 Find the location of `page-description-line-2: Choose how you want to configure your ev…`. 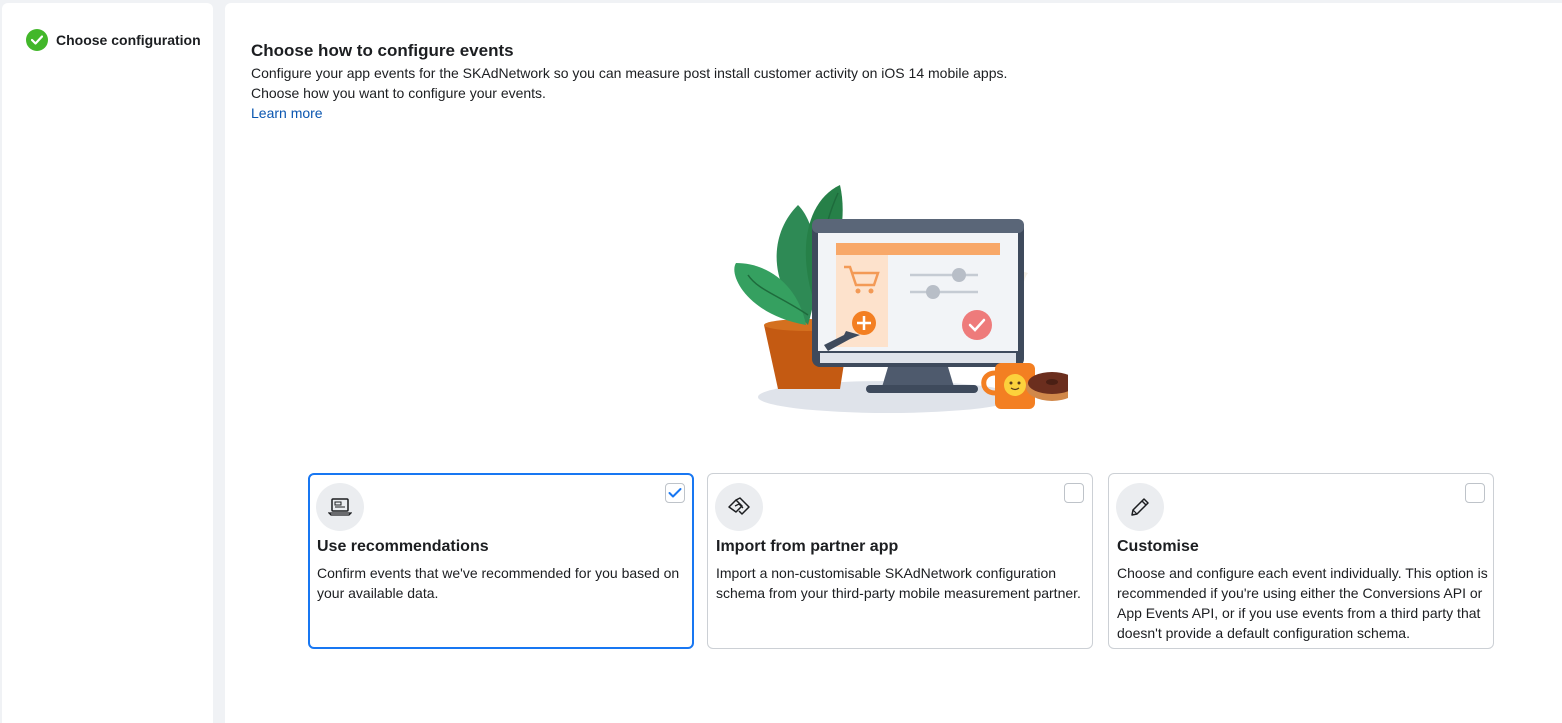

page-description-line-2: Choose how you want to configure your ev… is located at coordinates (398, 93).